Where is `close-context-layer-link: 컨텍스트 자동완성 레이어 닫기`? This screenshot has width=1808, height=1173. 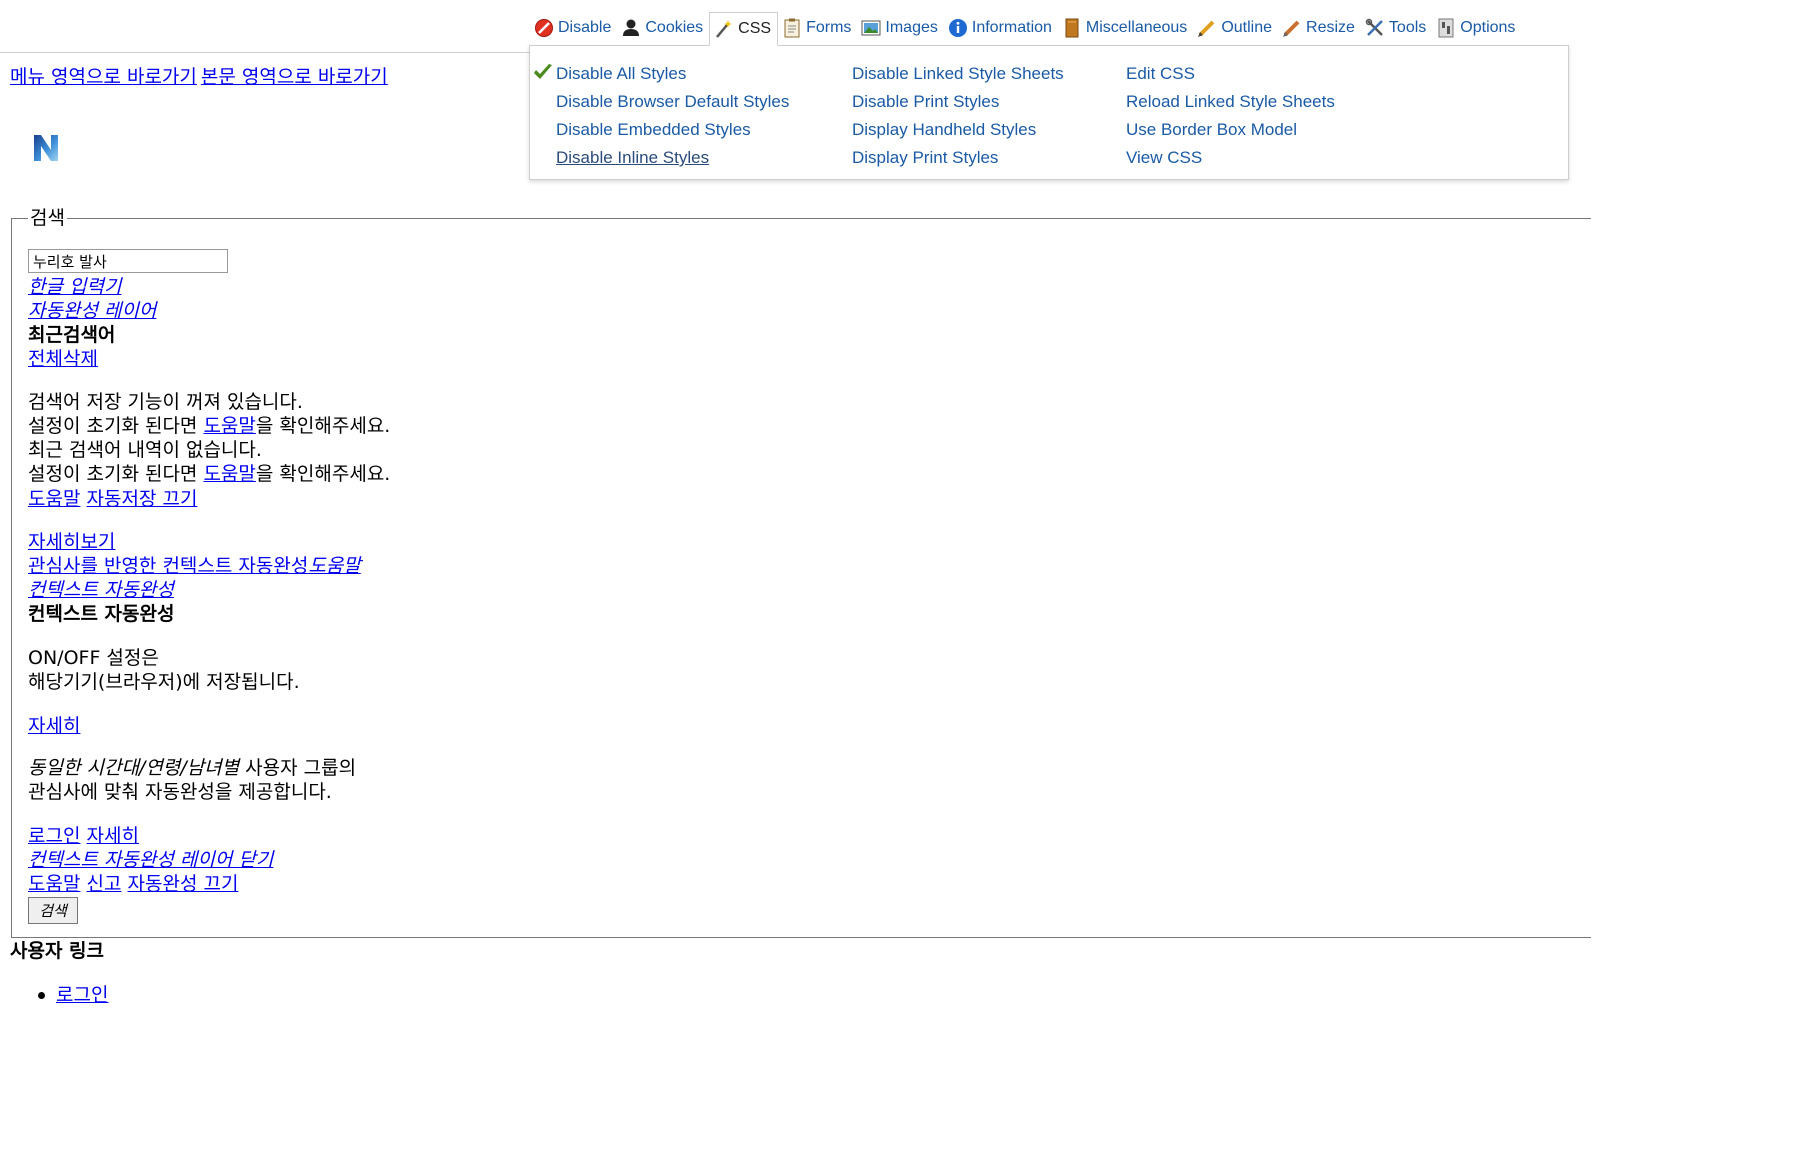
close-context-layer-link: 컨텍스트 자동완성 레이어 닫기 is located at coordinates (150, 860).